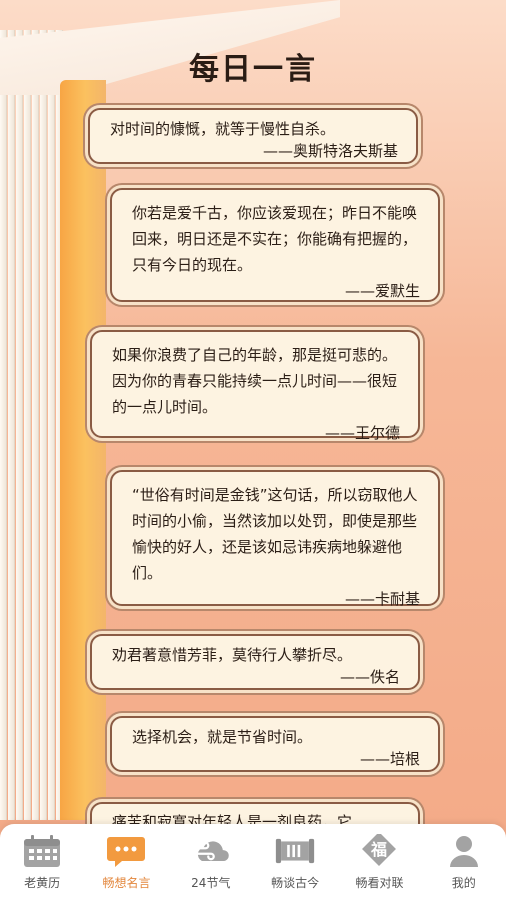  What do you see at coordinates (211, 883) in the screenshot?
I see `tab-label: 24节气` at bounding box center [211, 883].